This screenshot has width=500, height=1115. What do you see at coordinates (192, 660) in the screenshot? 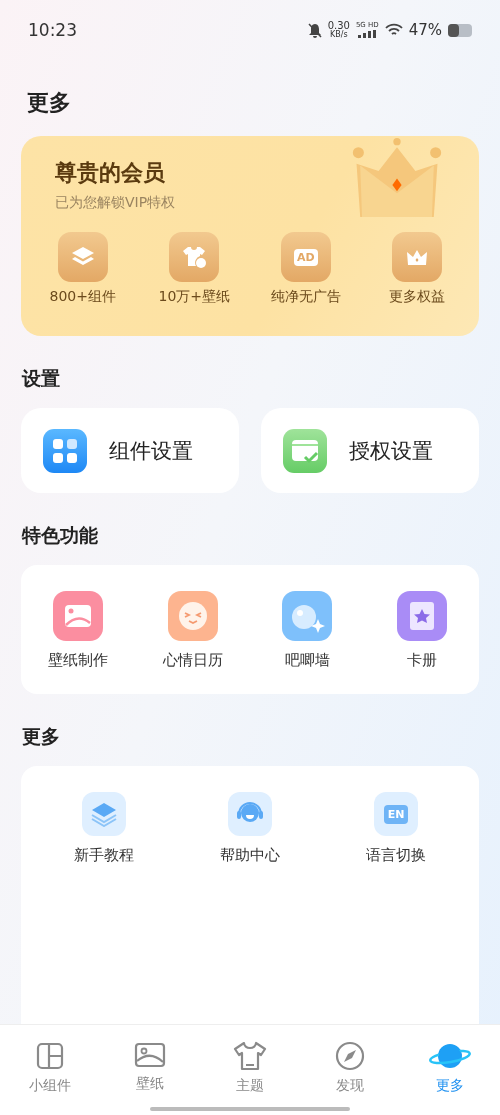
I see `feature-label: 心情日历` at bounding box center [192, 660].